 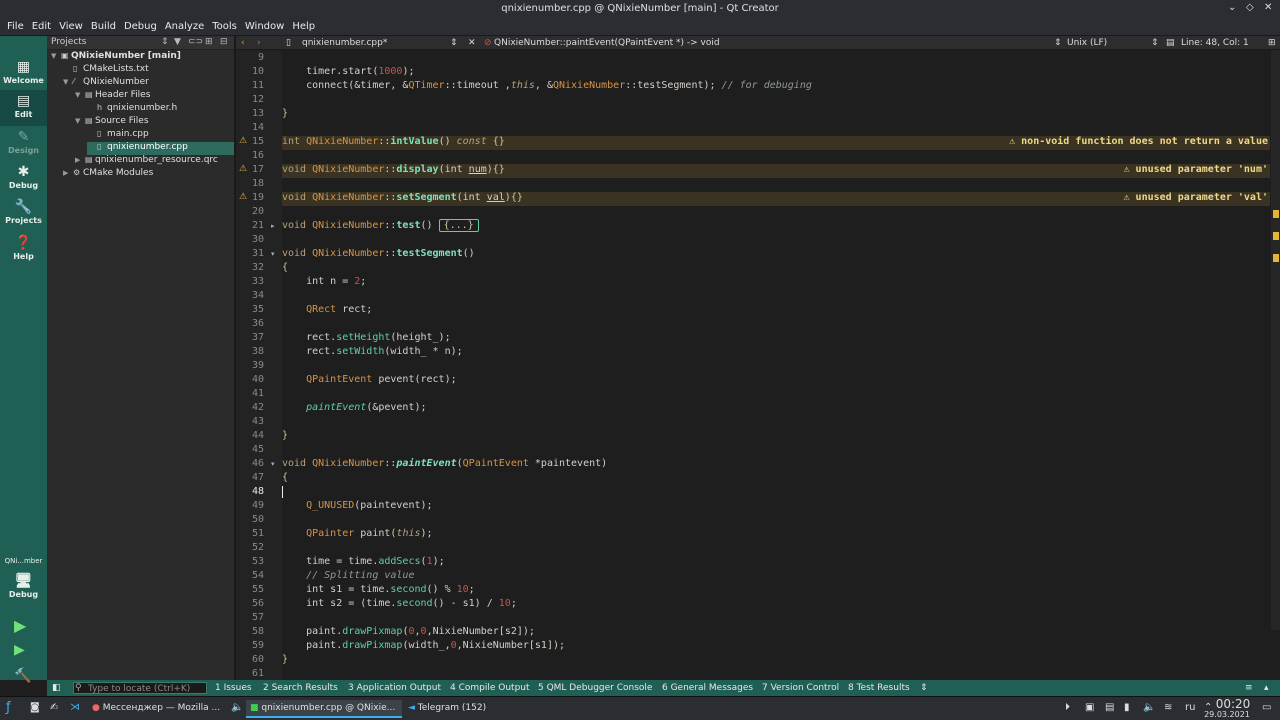 I want to click on line-number: 43, so click(x=257, y=421).